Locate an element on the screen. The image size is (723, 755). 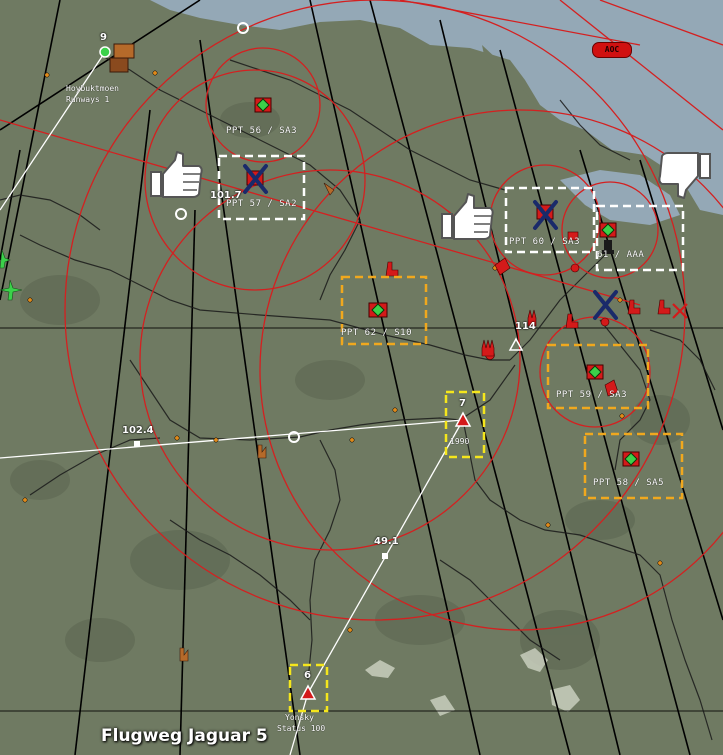
end-point-name: Yonsky is located at coordinates (299, 717).